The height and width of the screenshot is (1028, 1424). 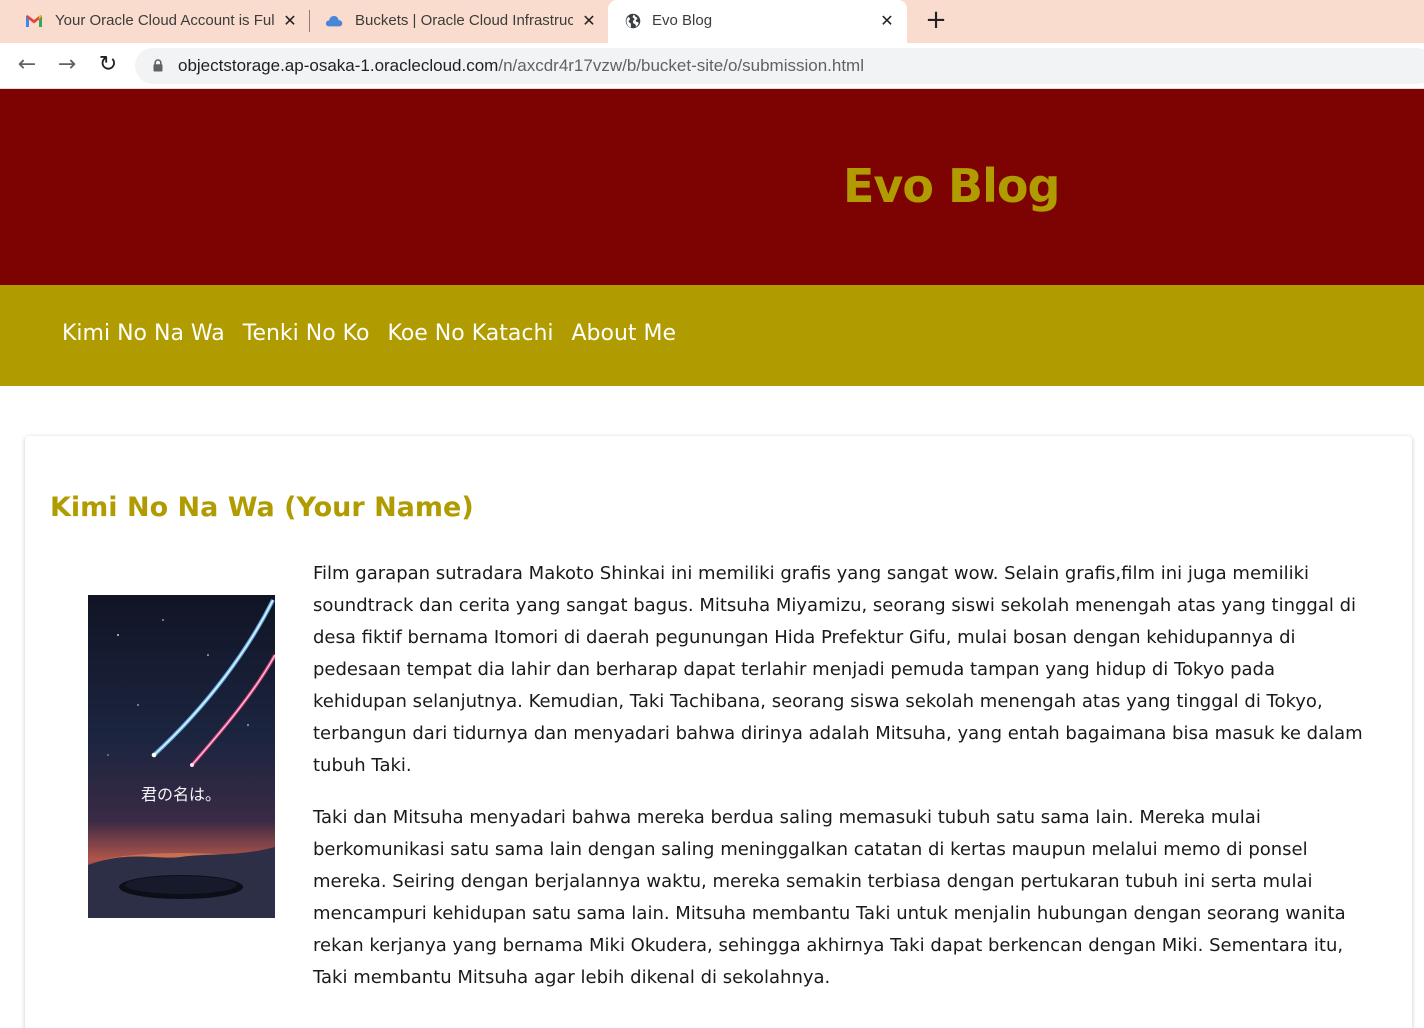 I want to click on lock-icon, so click(x=158, y=65).